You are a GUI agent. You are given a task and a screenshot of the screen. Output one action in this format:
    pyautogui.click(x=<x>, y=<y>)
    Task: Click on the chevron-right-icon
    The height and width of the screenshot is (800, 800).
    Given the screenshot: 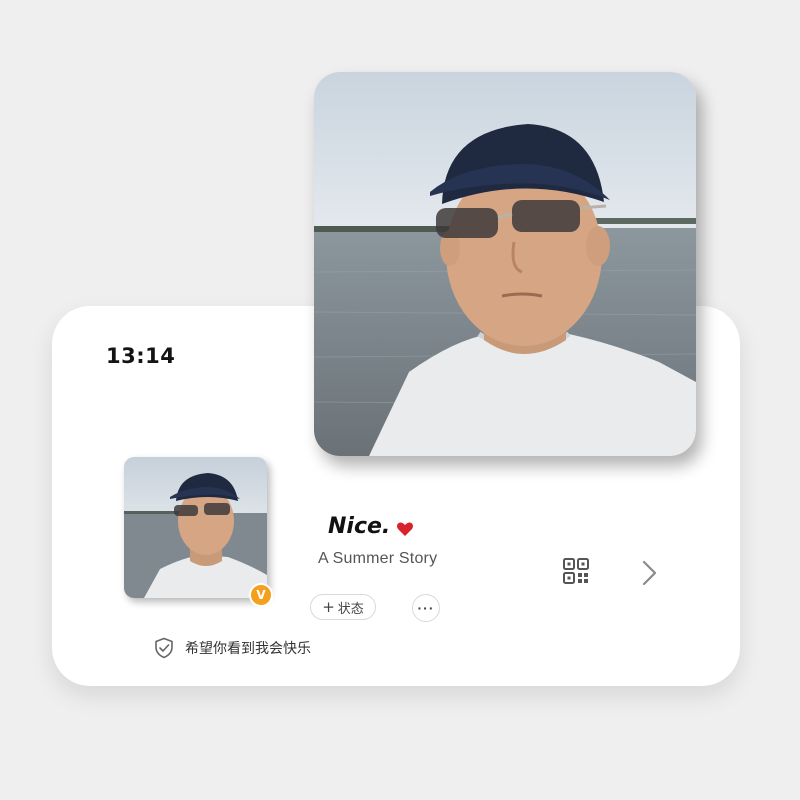 What is the action you would take?
    pyautogui.click(x=649, y=573)
    